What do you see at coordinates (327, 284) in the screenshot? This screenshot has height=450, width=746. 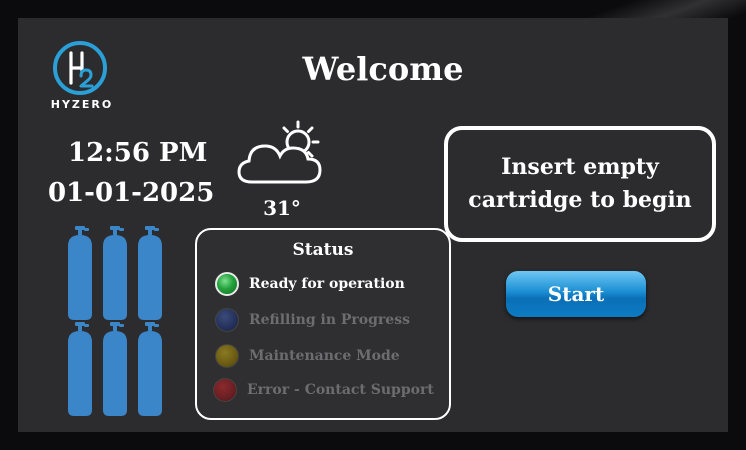 I see `status-label: Ready for operation` at bounding box center [327, 284].